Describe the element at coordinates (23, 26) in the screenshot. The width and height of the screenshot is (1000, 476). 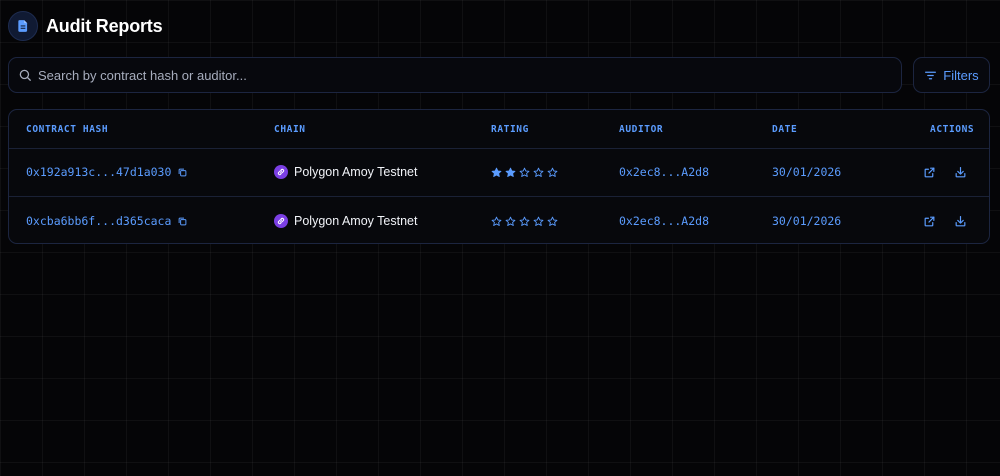
I see `document-icon` at that location.